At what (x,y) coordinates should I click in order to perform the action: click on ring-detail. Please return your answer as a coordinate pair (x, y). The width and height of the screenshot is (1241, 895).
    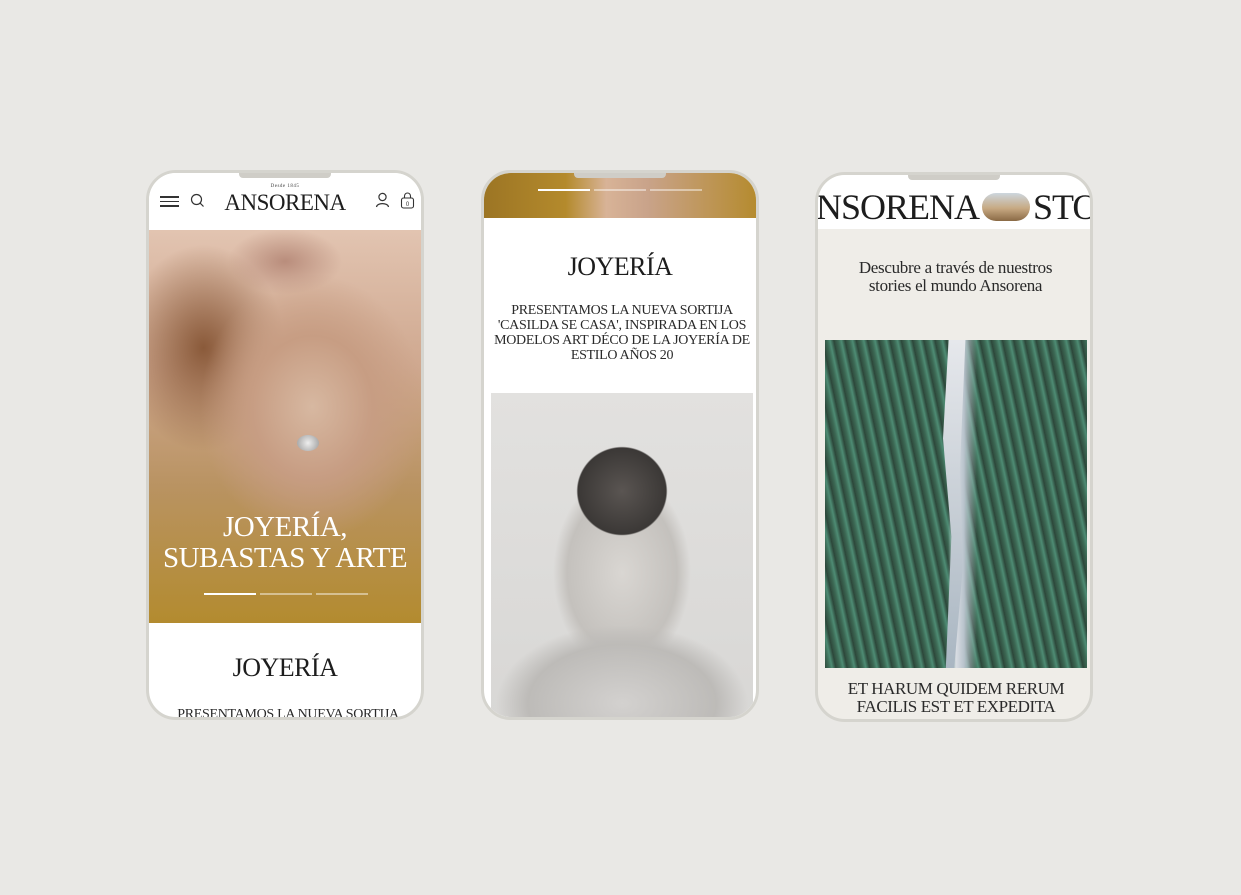
    Looking at the image, I should click on (308, 443).